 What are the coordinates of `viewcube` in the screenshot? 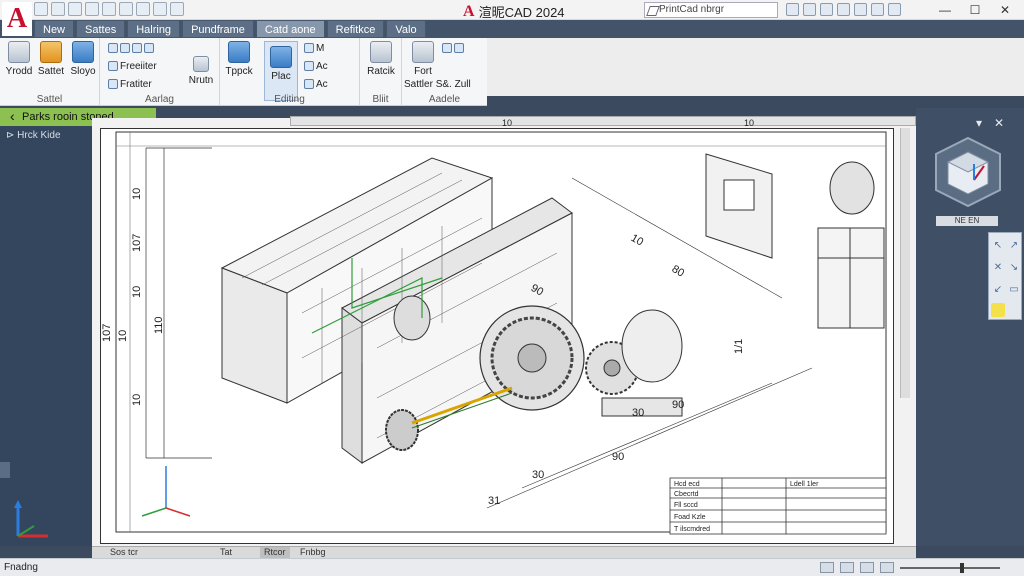 It's located at (968, 172).